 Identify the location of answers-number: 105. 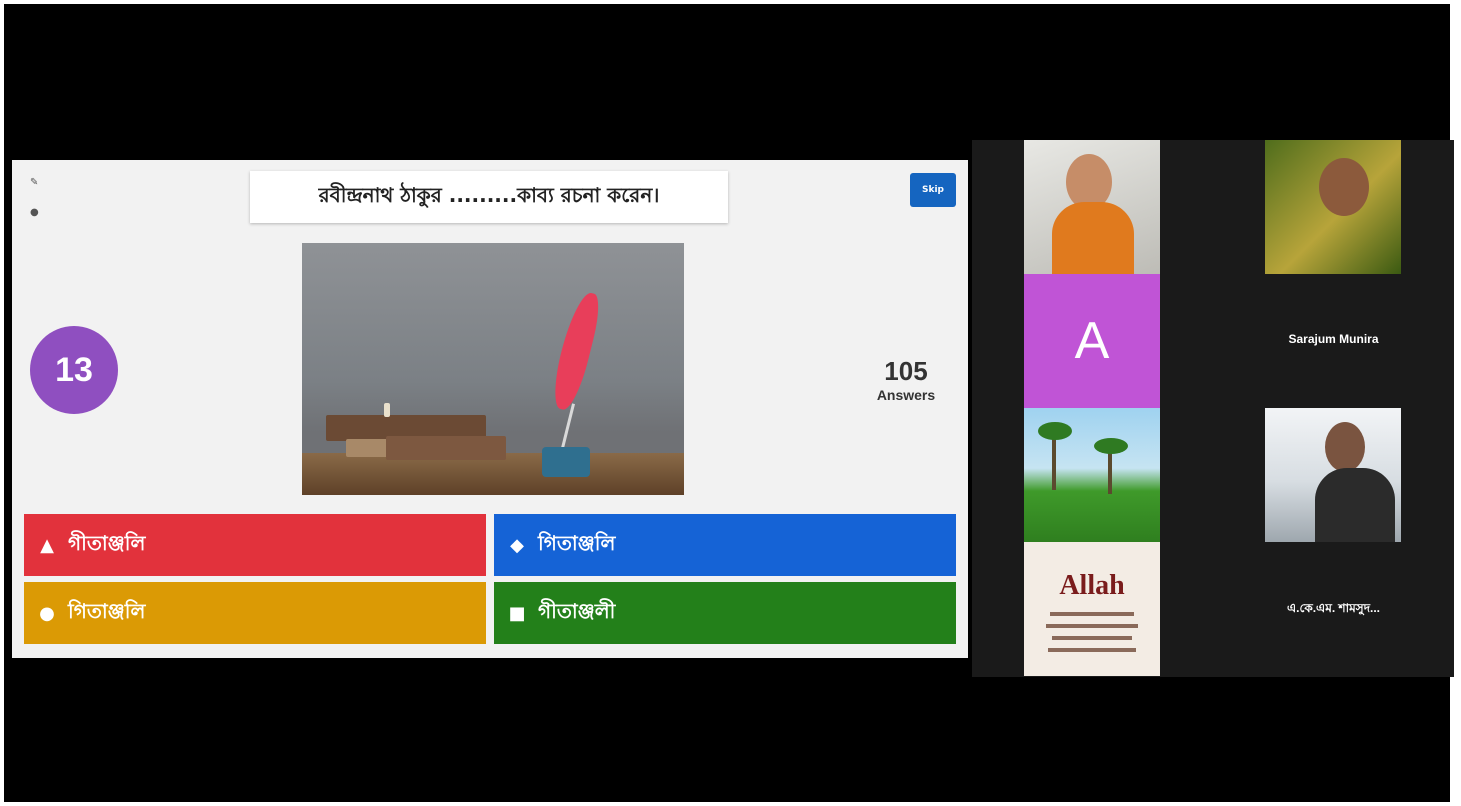
(906, 371).